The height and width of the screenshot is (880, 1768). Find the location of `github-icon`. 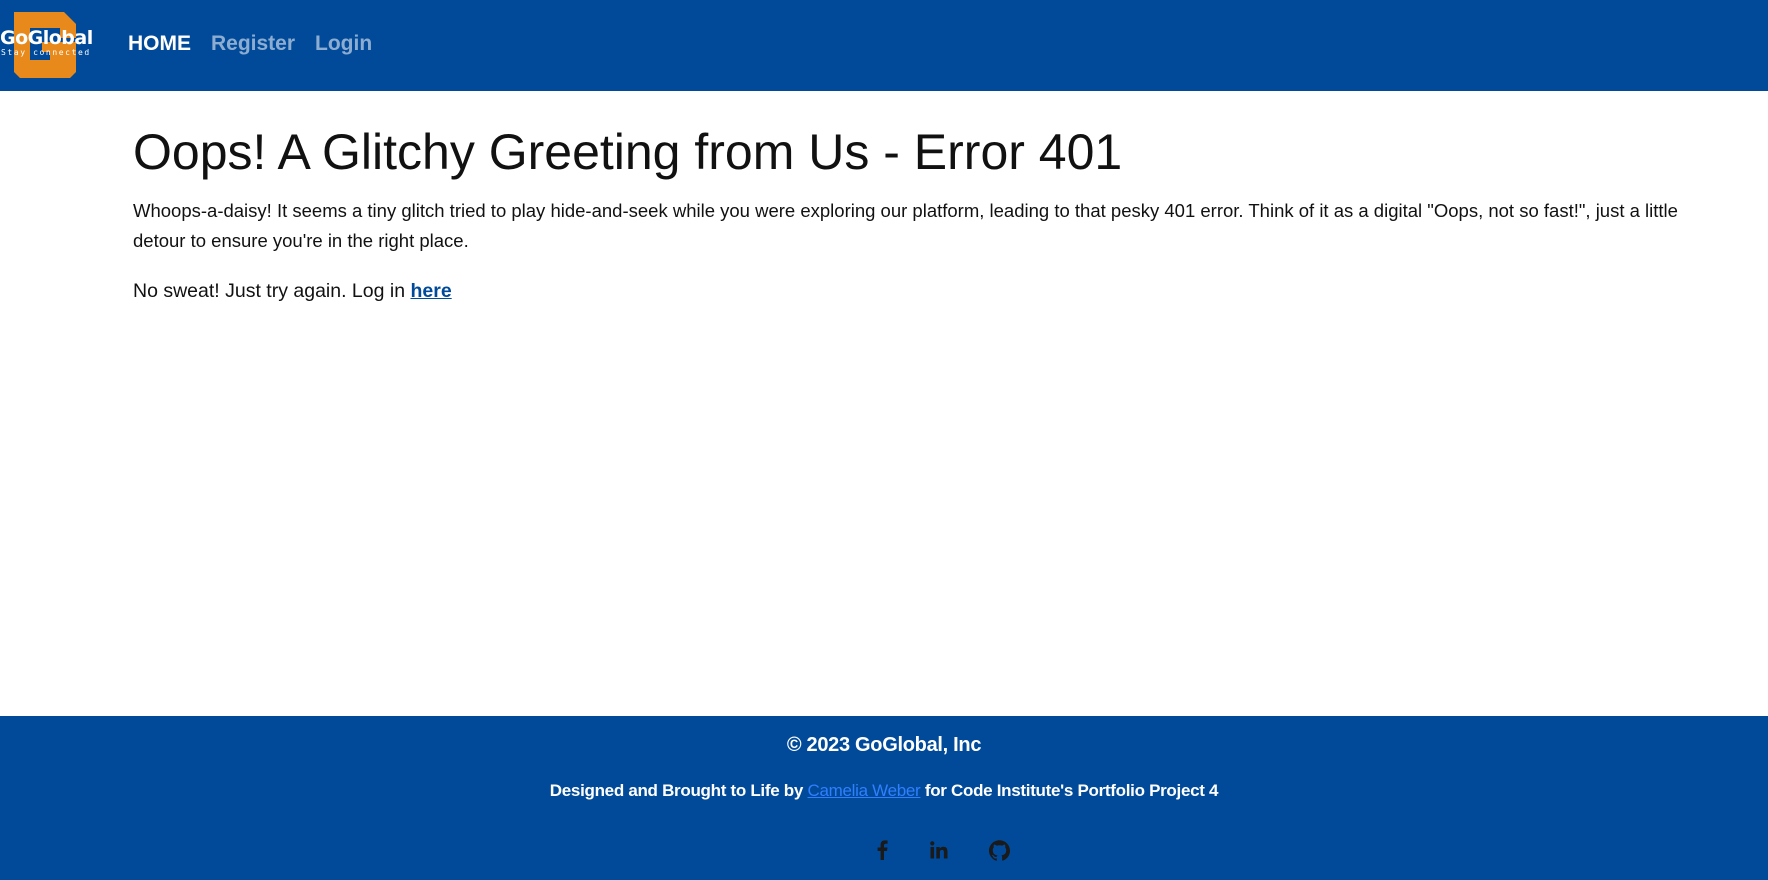

github-icon is located at coordinates (999, 850).